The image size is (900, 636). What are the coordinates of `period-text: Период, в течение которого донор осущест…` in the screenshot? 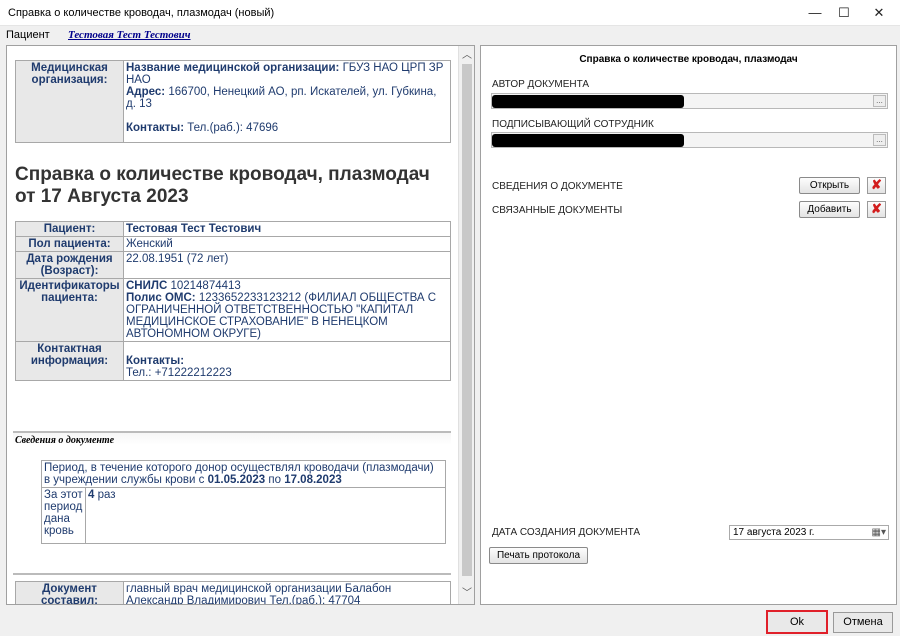 It's located at (243, 474).